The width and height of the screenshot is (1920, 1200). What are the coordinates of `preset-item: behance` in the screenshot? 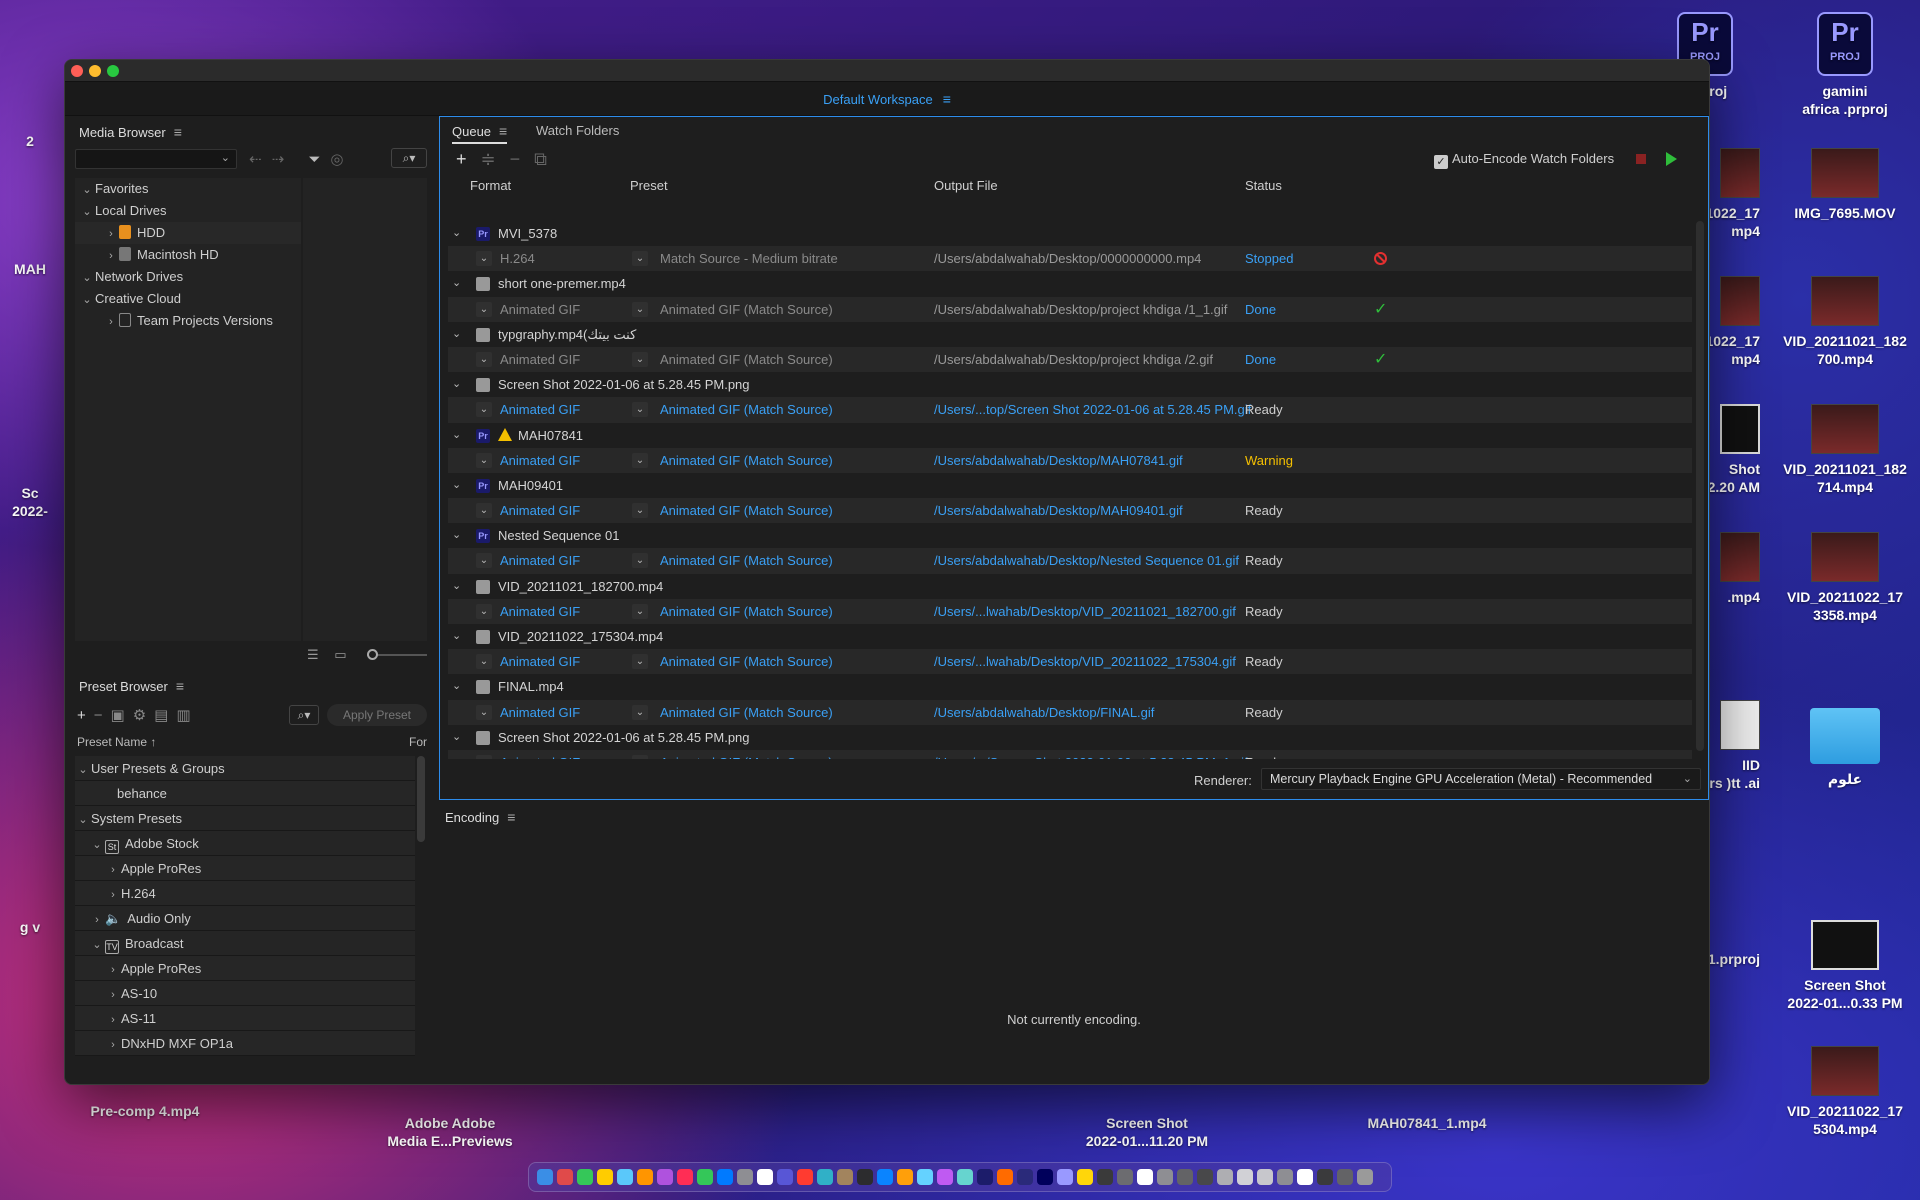 It's located at (245, 793).